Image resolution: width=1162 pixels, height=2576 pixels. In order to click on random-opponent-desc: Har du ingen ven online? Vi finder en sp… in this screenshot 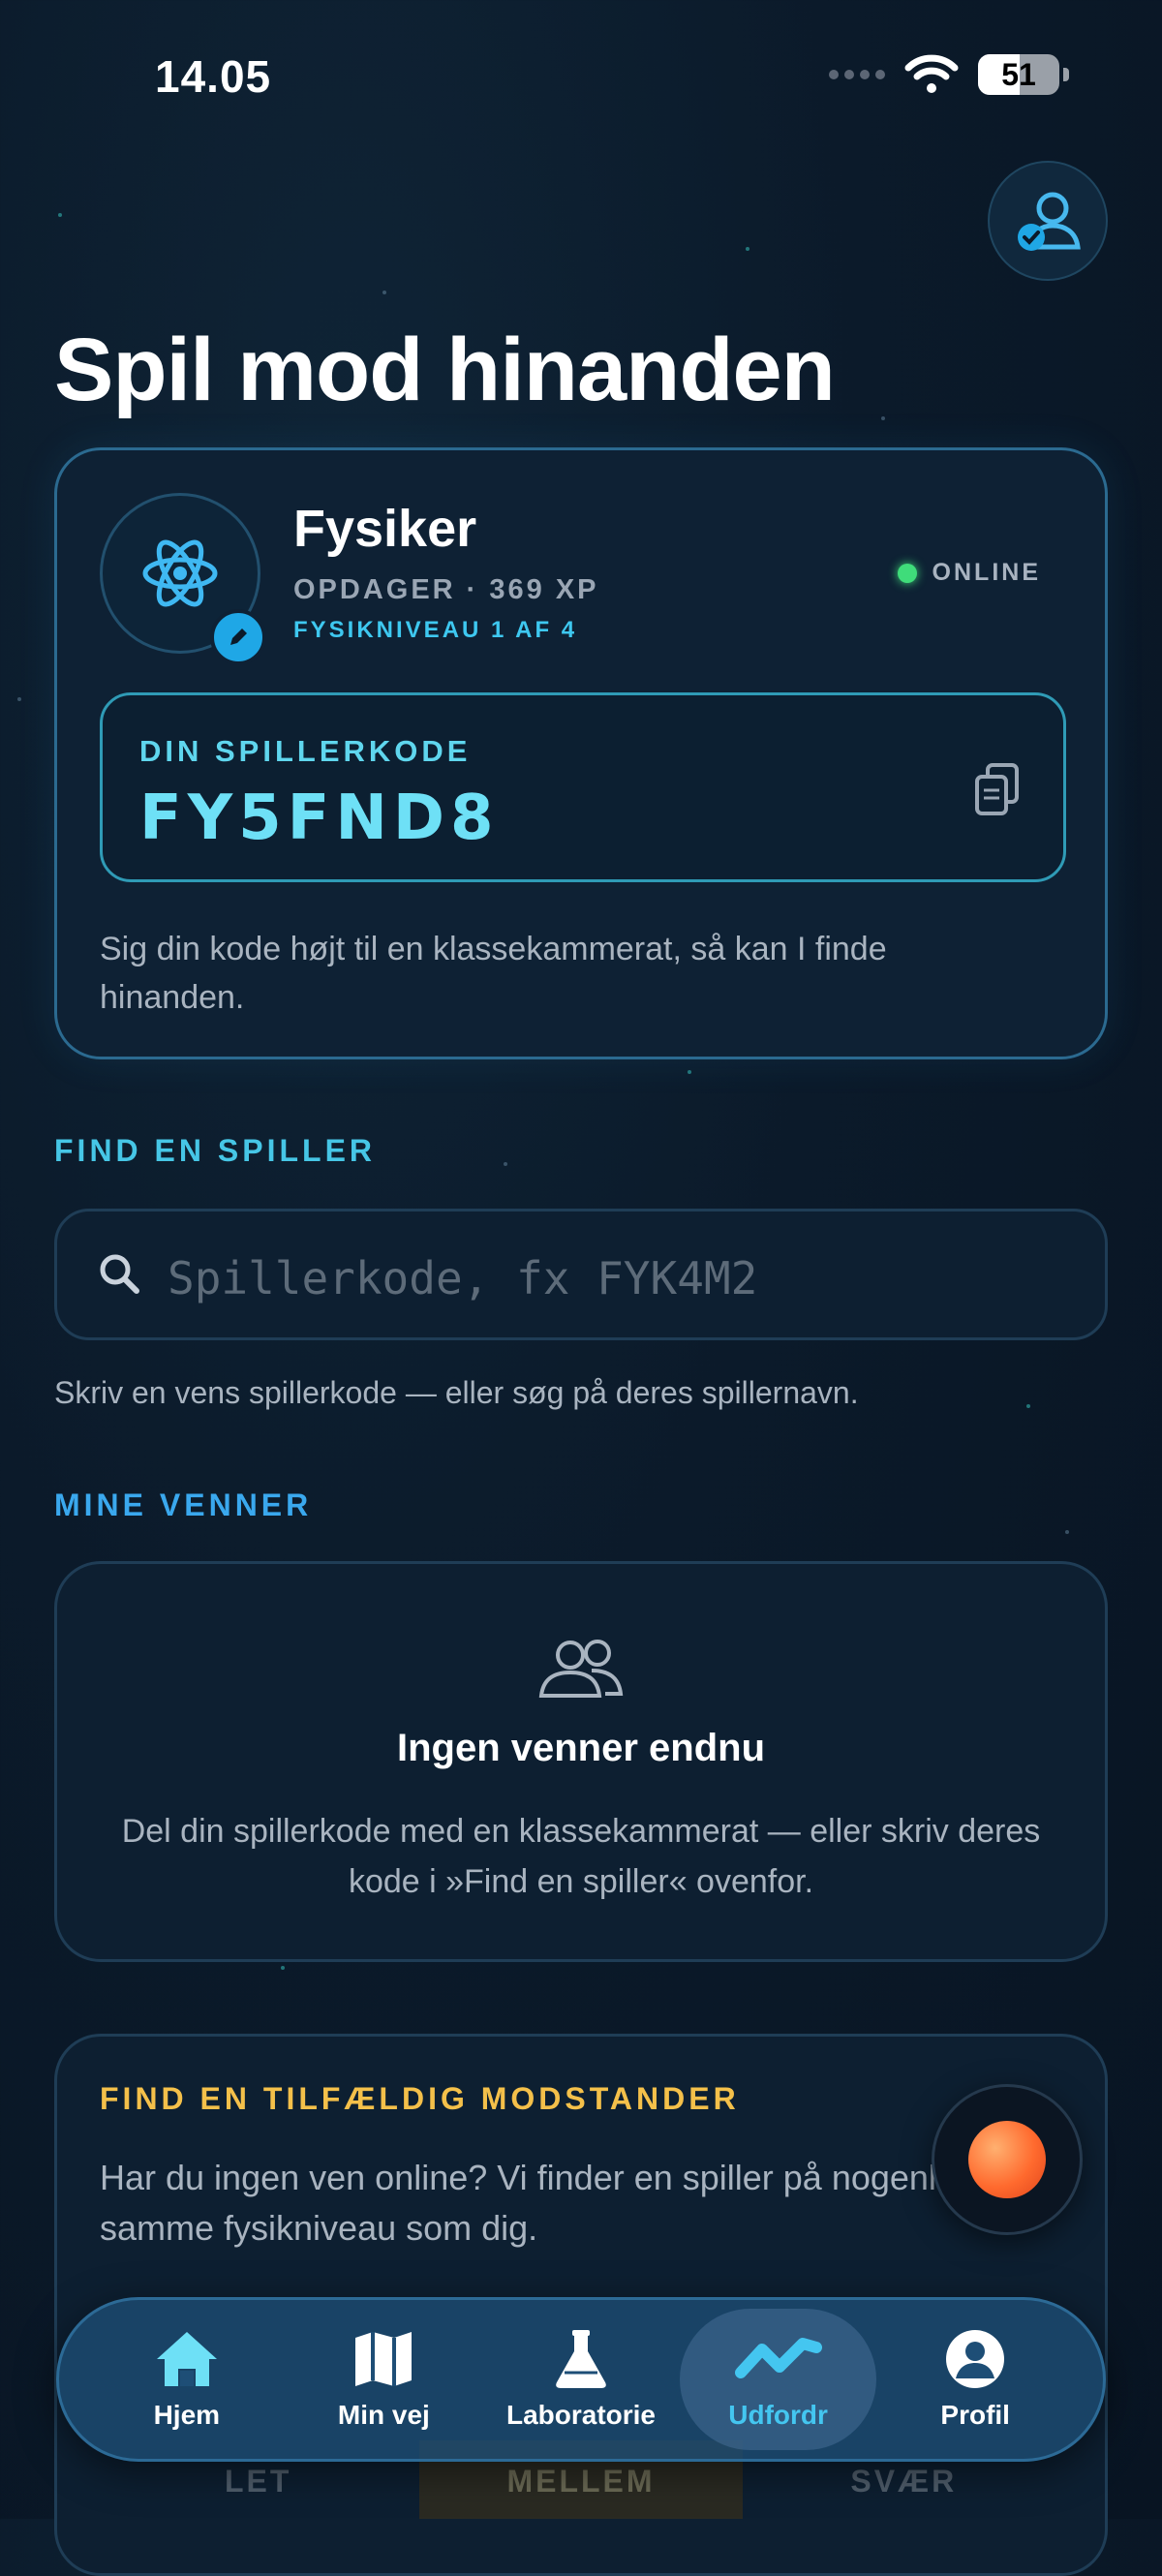, I will do `click(557, 2203)`.